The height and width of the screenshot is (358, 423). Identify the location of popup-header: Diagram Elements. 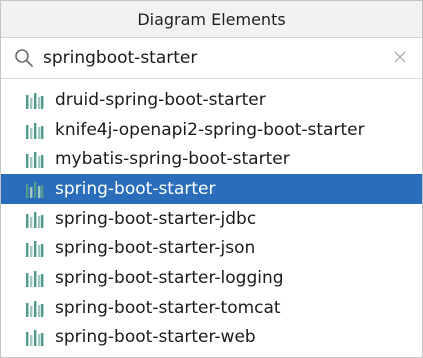
(211, 19).